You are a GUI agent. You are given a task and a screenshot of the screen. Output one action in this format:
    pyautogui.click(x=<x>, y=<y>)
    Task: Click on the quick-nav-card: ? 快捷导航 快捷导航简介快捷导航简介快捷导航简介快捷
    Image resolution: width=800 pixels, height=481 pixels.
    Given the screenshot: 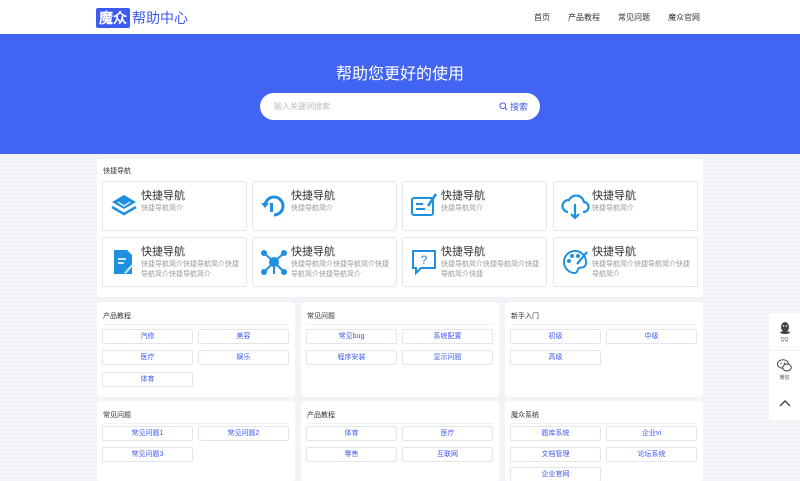 What is the action you would take?
    pyautogui.click(x=474, y=262)
    